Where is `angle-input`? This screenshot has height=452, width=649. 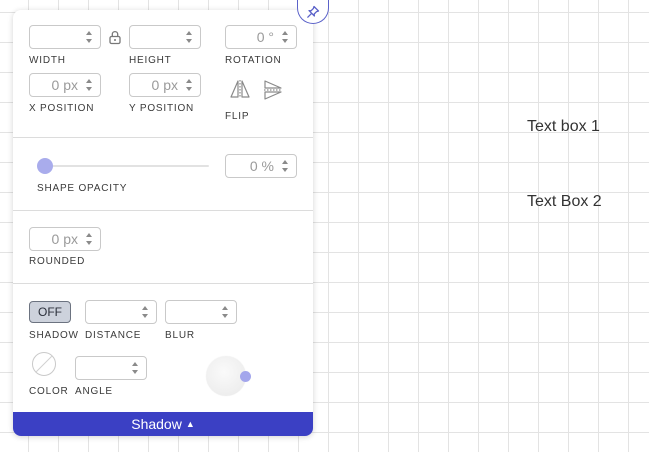 angle-input is located at coordinates (111, 368).